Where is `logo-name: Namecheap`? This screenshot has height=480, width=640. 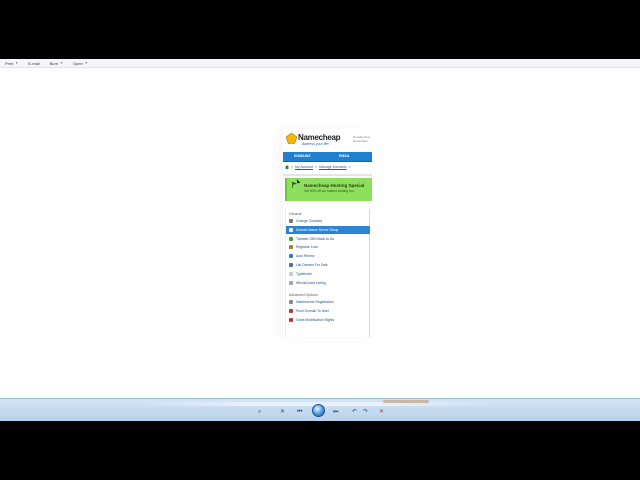
logo-name: Namecheap is located at coordinates (319, 137).